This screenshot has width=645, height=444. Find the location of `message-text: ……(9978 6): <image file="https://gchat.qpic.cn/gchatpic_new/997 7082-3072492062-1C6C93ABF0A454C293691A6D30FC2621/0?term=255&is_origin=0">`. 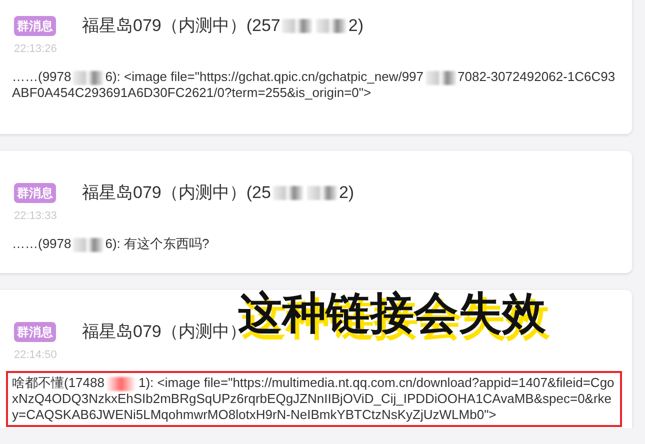

message-text: ……(9978 6): <image file="https://gchat.qpic.cn/gchatpic_new/997 7082-3072492062-1C6C93ABF0A454C293691A6D30FC2621/0?term=255&is_origin=0"> is located at coordinates (313, 85).